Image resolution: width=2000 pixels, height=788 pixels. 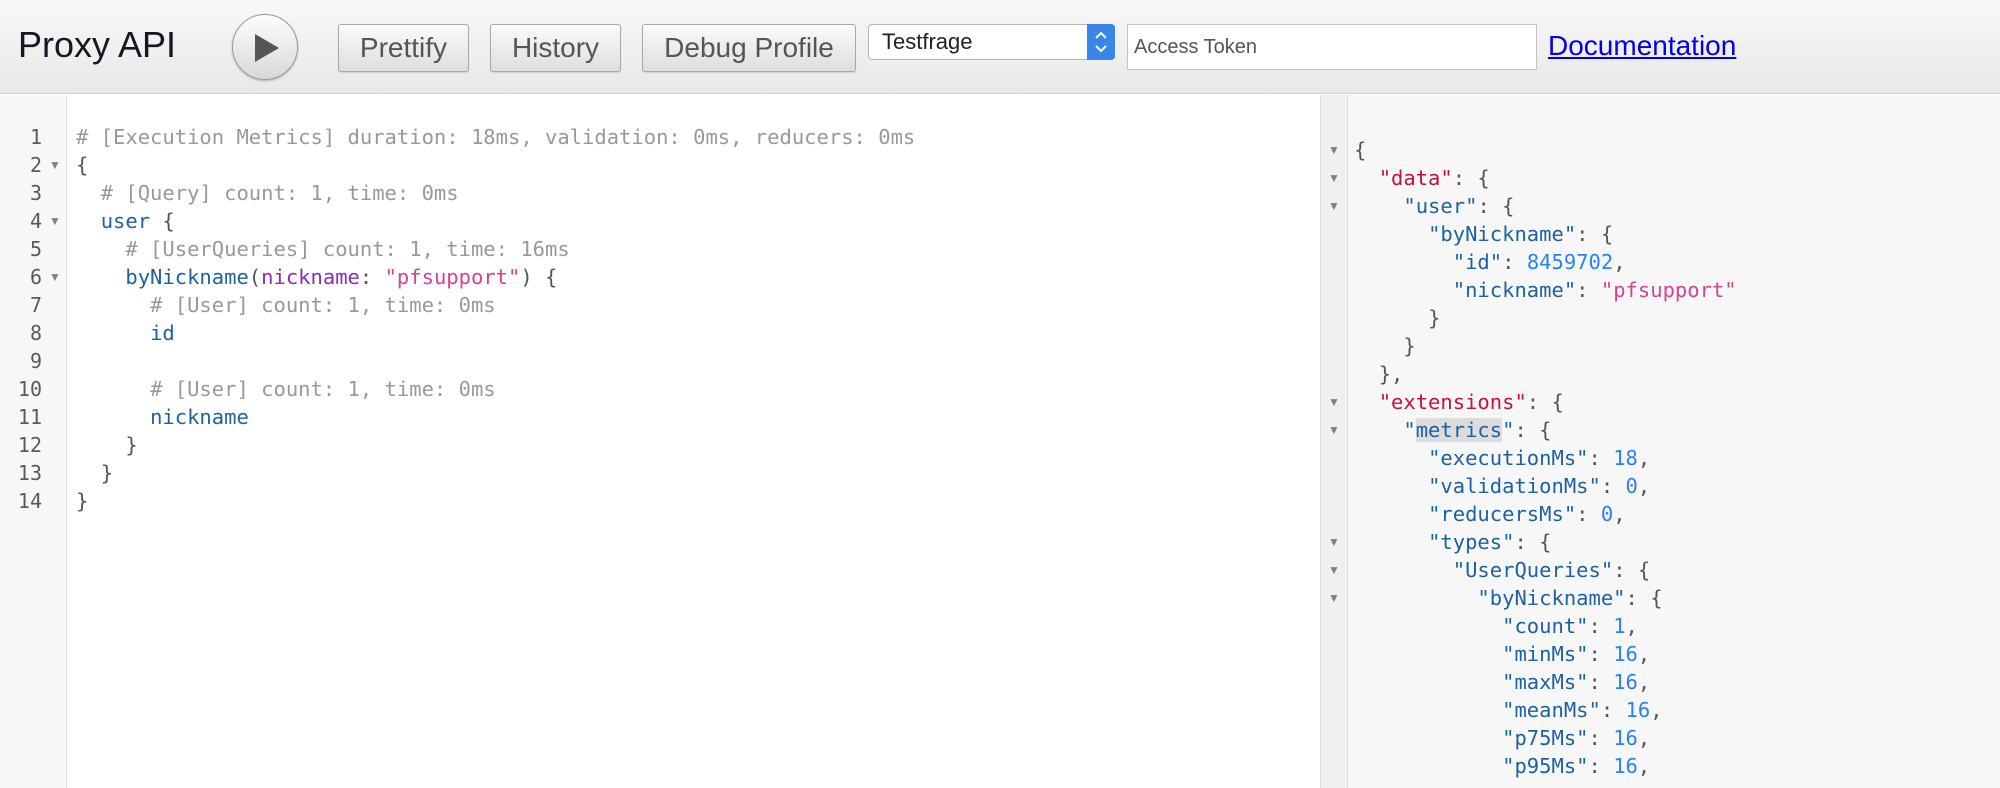 What do you see at coordinates (199, 417) in the screenshot?
I see `code-token: nickname` at bounding box center [199, 417].